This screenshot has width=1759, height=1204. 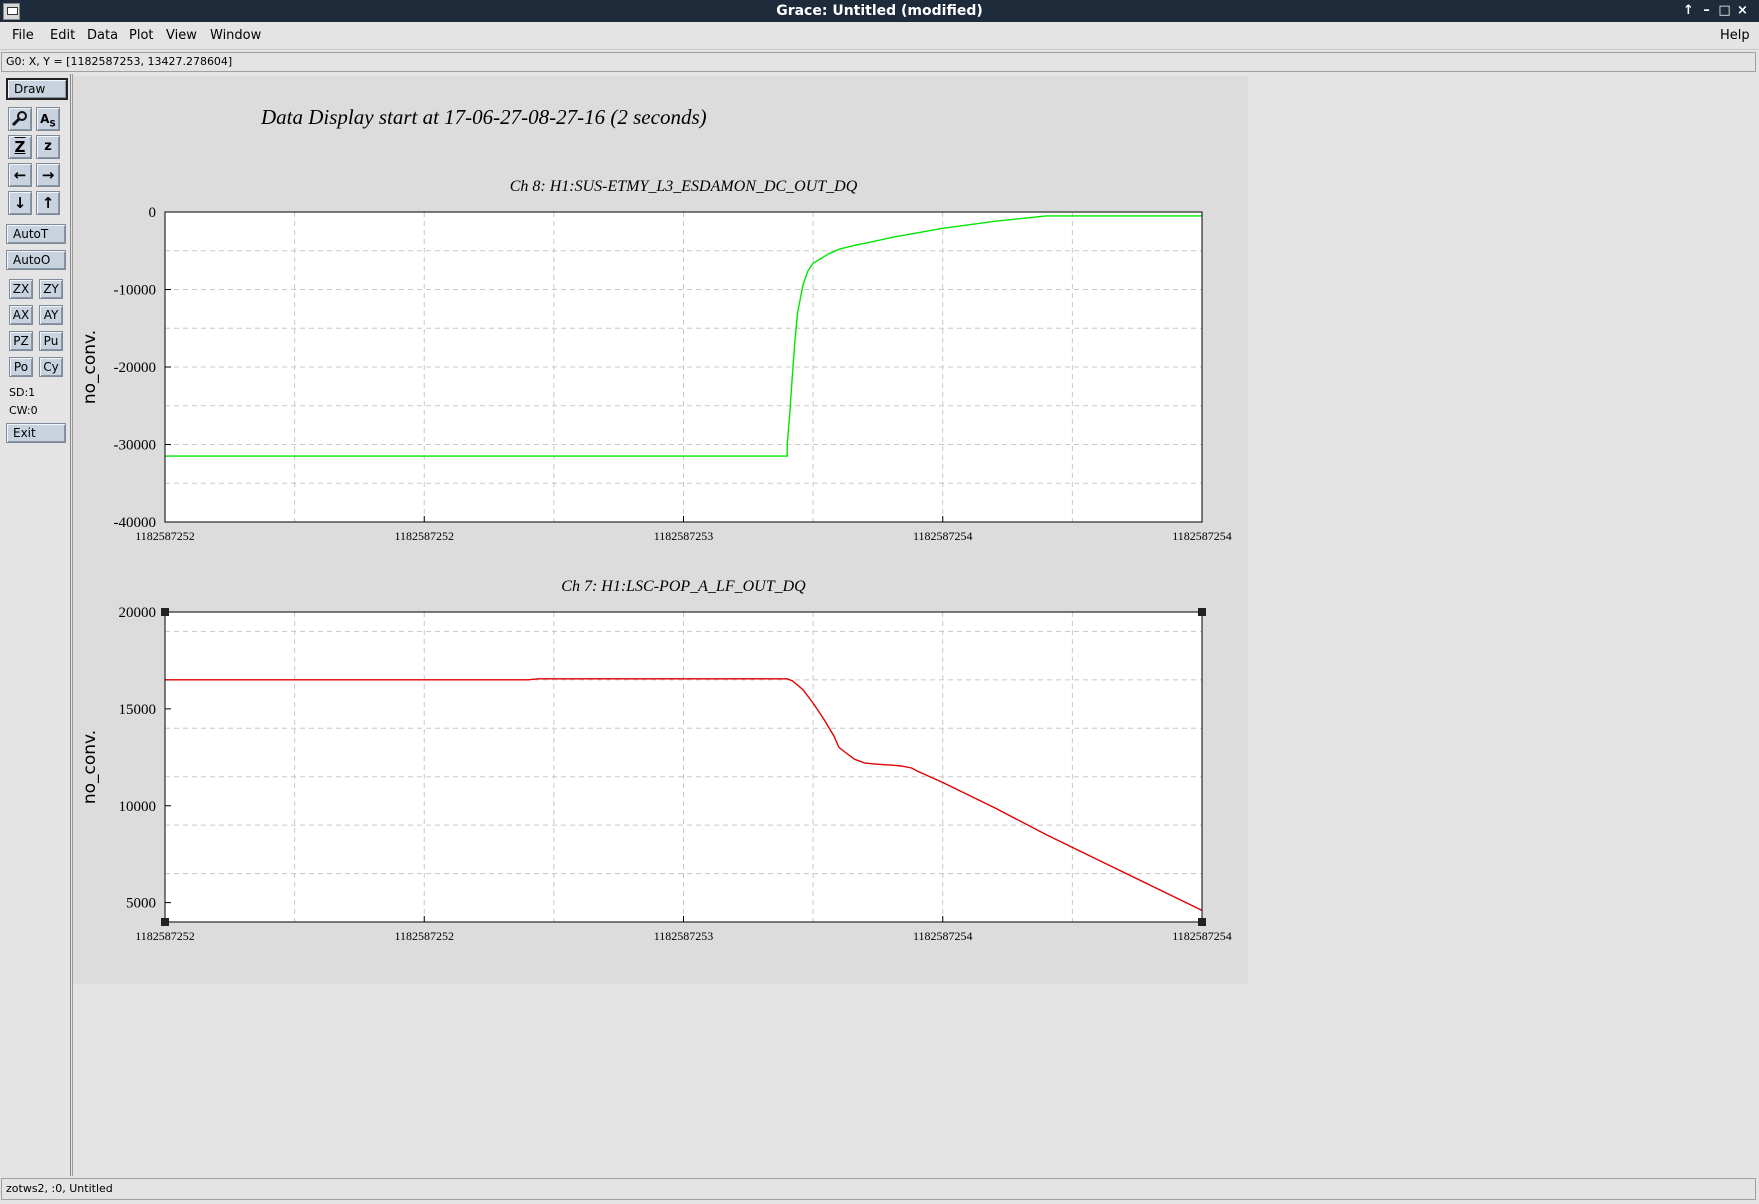 What do you see at coordinates (181, 35) in the screenshot?
I see `menu-view: View` at bounding box center [181, 35].